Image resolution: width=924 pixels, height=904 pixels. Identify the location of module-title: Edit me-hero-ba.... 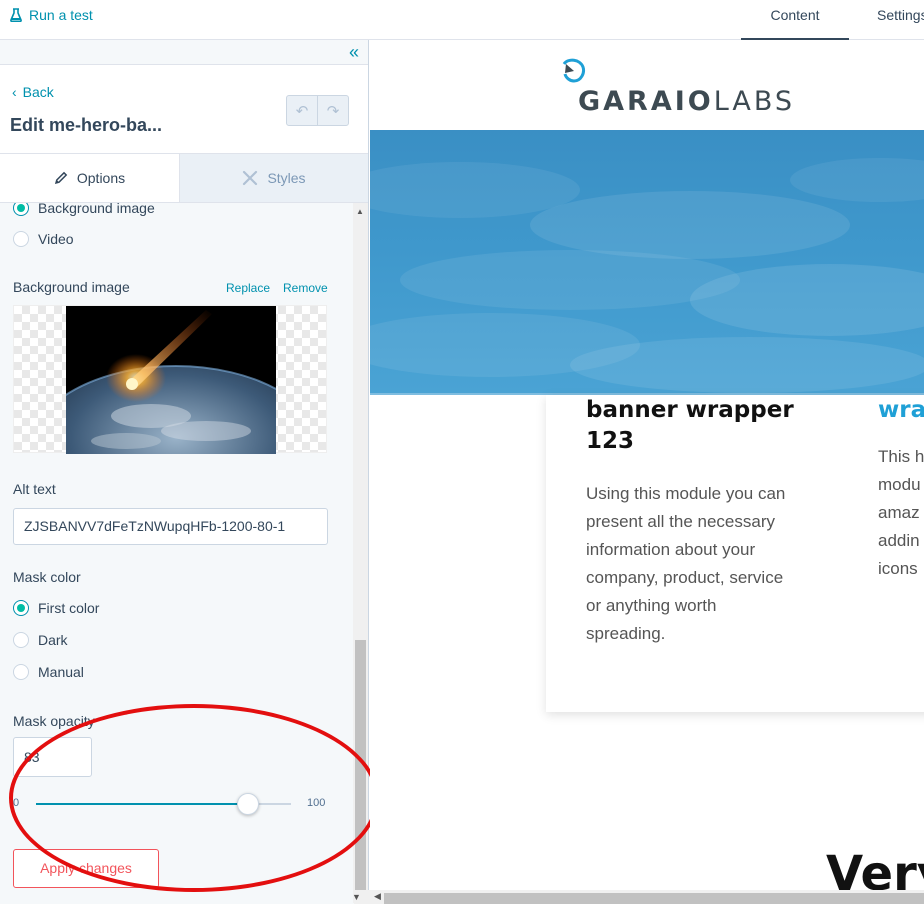
(86, 125).